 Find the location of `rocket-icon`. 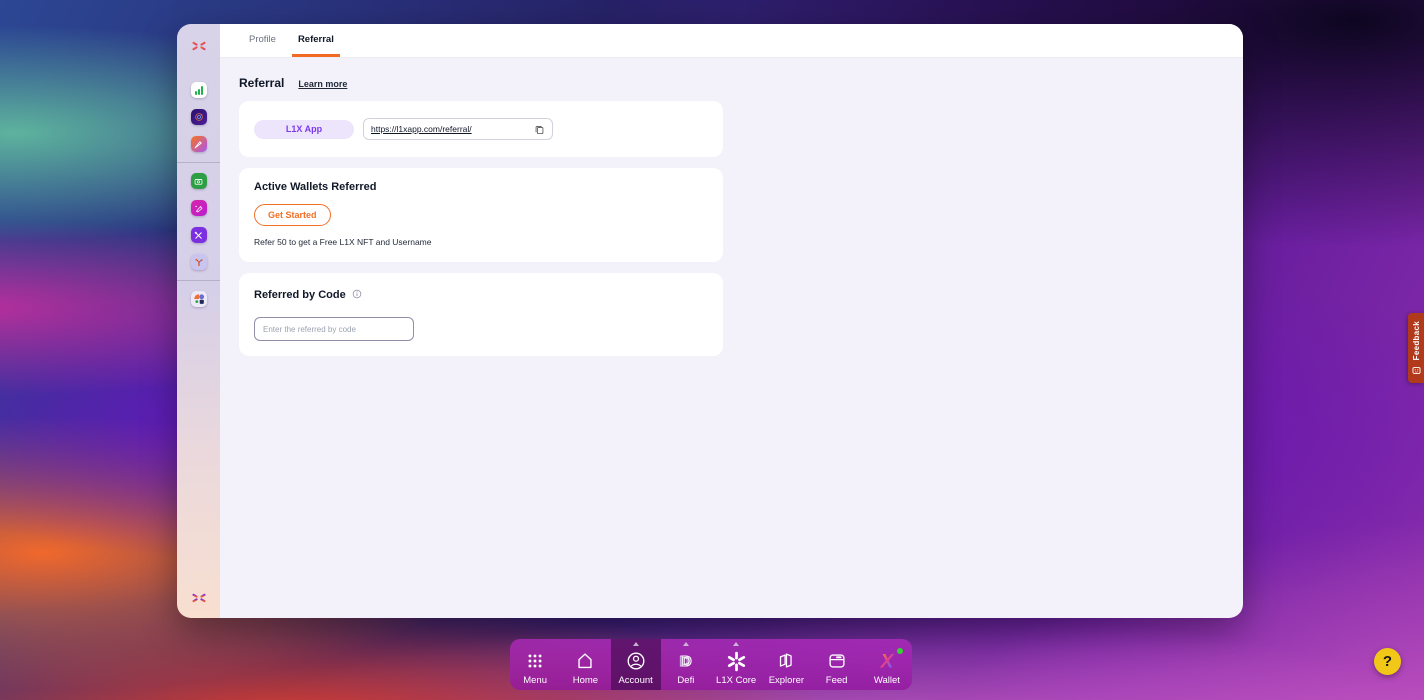

rocket-icon is located at coordinates (198, 144).